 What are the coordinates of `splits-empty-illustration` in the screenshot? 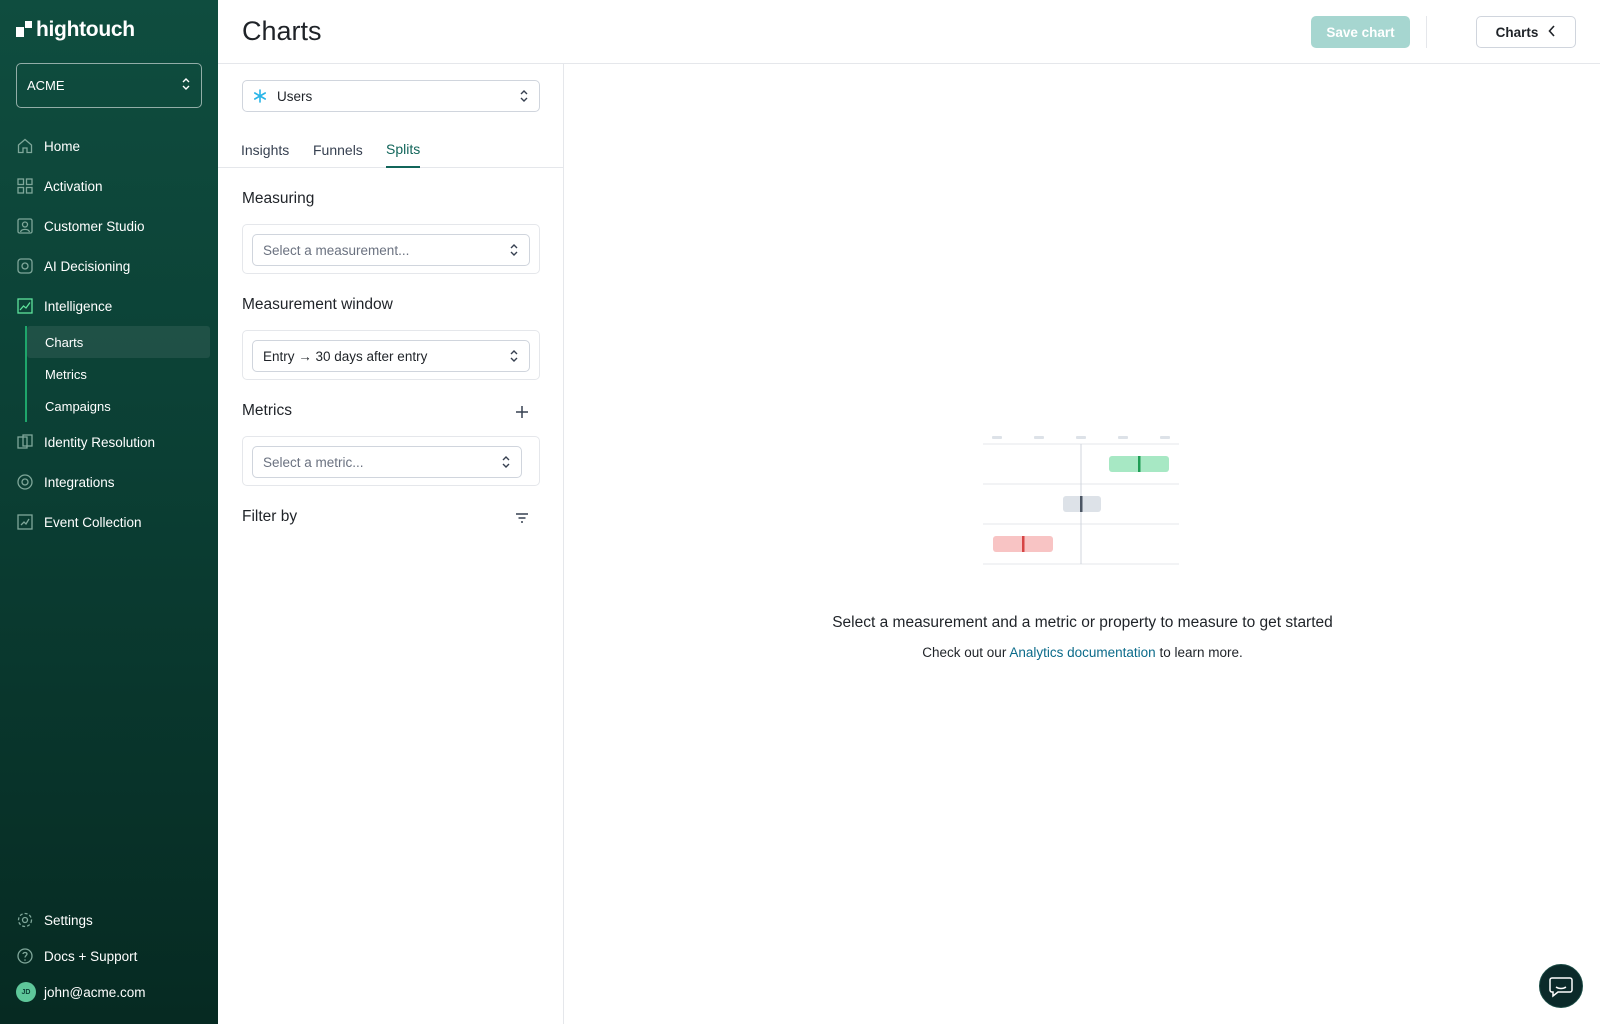 It's located at (1081, 500).